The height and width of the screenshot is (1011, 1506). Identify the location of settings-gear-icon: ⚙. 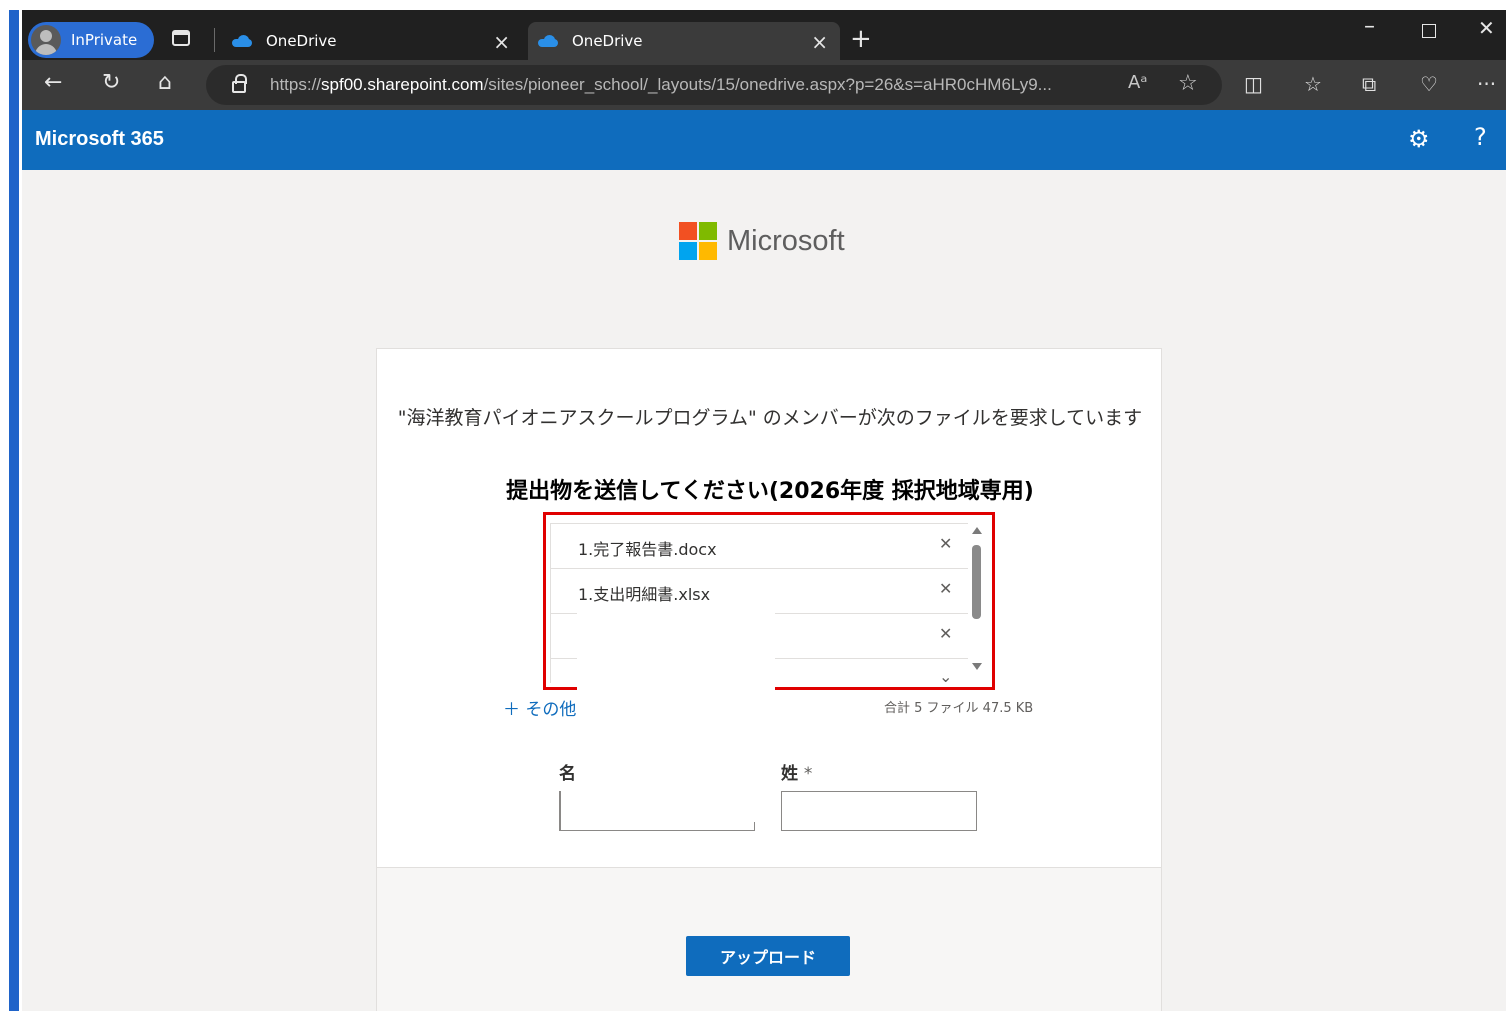
(1419, 139).